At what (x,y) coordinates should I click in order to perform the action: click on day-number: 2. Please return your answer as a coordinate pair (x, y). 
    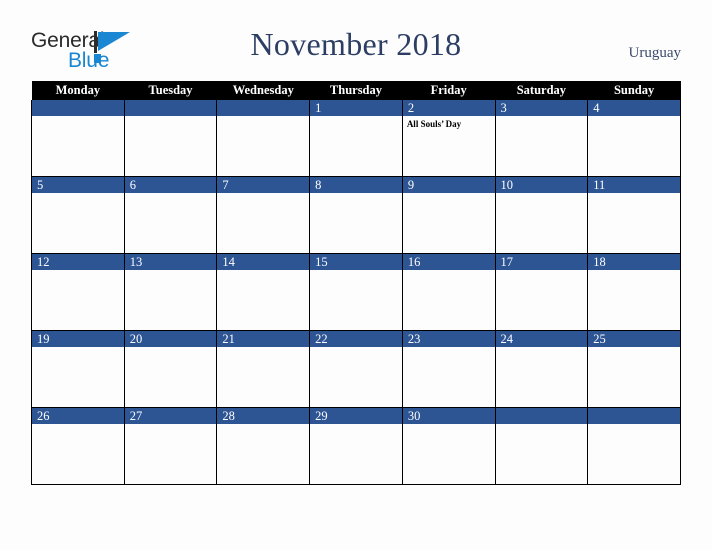
    Looking at the image, I should click on (448, 108).